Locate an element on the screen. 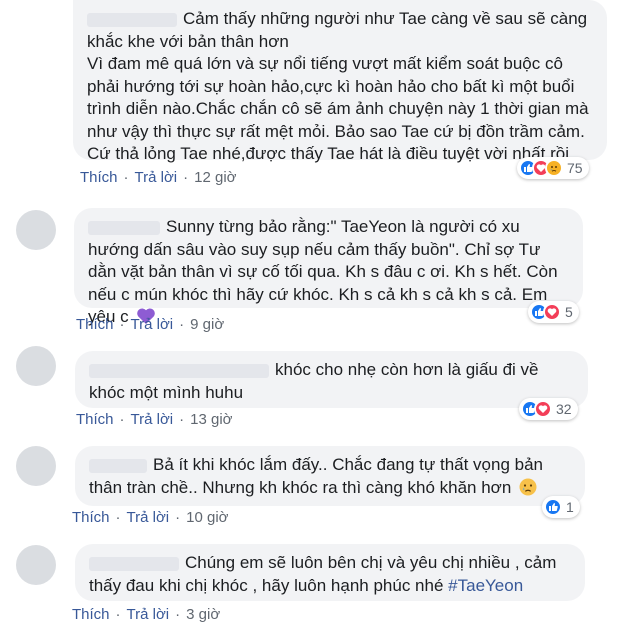  timestamp: 10 giờ is located at coordinates (207, 517).